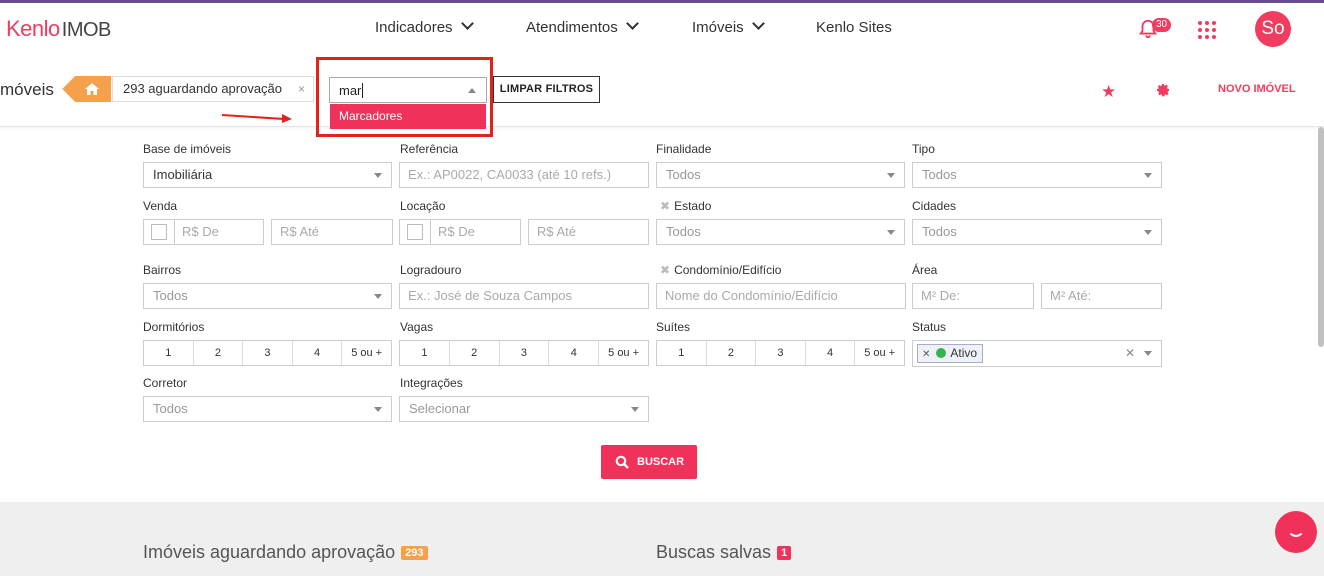 This screenshot has height=576, width=1324. What do you see at coordinates (681, 353) in the screenshot?
I see `suites-option: 1` at bounding box center [681, 353].